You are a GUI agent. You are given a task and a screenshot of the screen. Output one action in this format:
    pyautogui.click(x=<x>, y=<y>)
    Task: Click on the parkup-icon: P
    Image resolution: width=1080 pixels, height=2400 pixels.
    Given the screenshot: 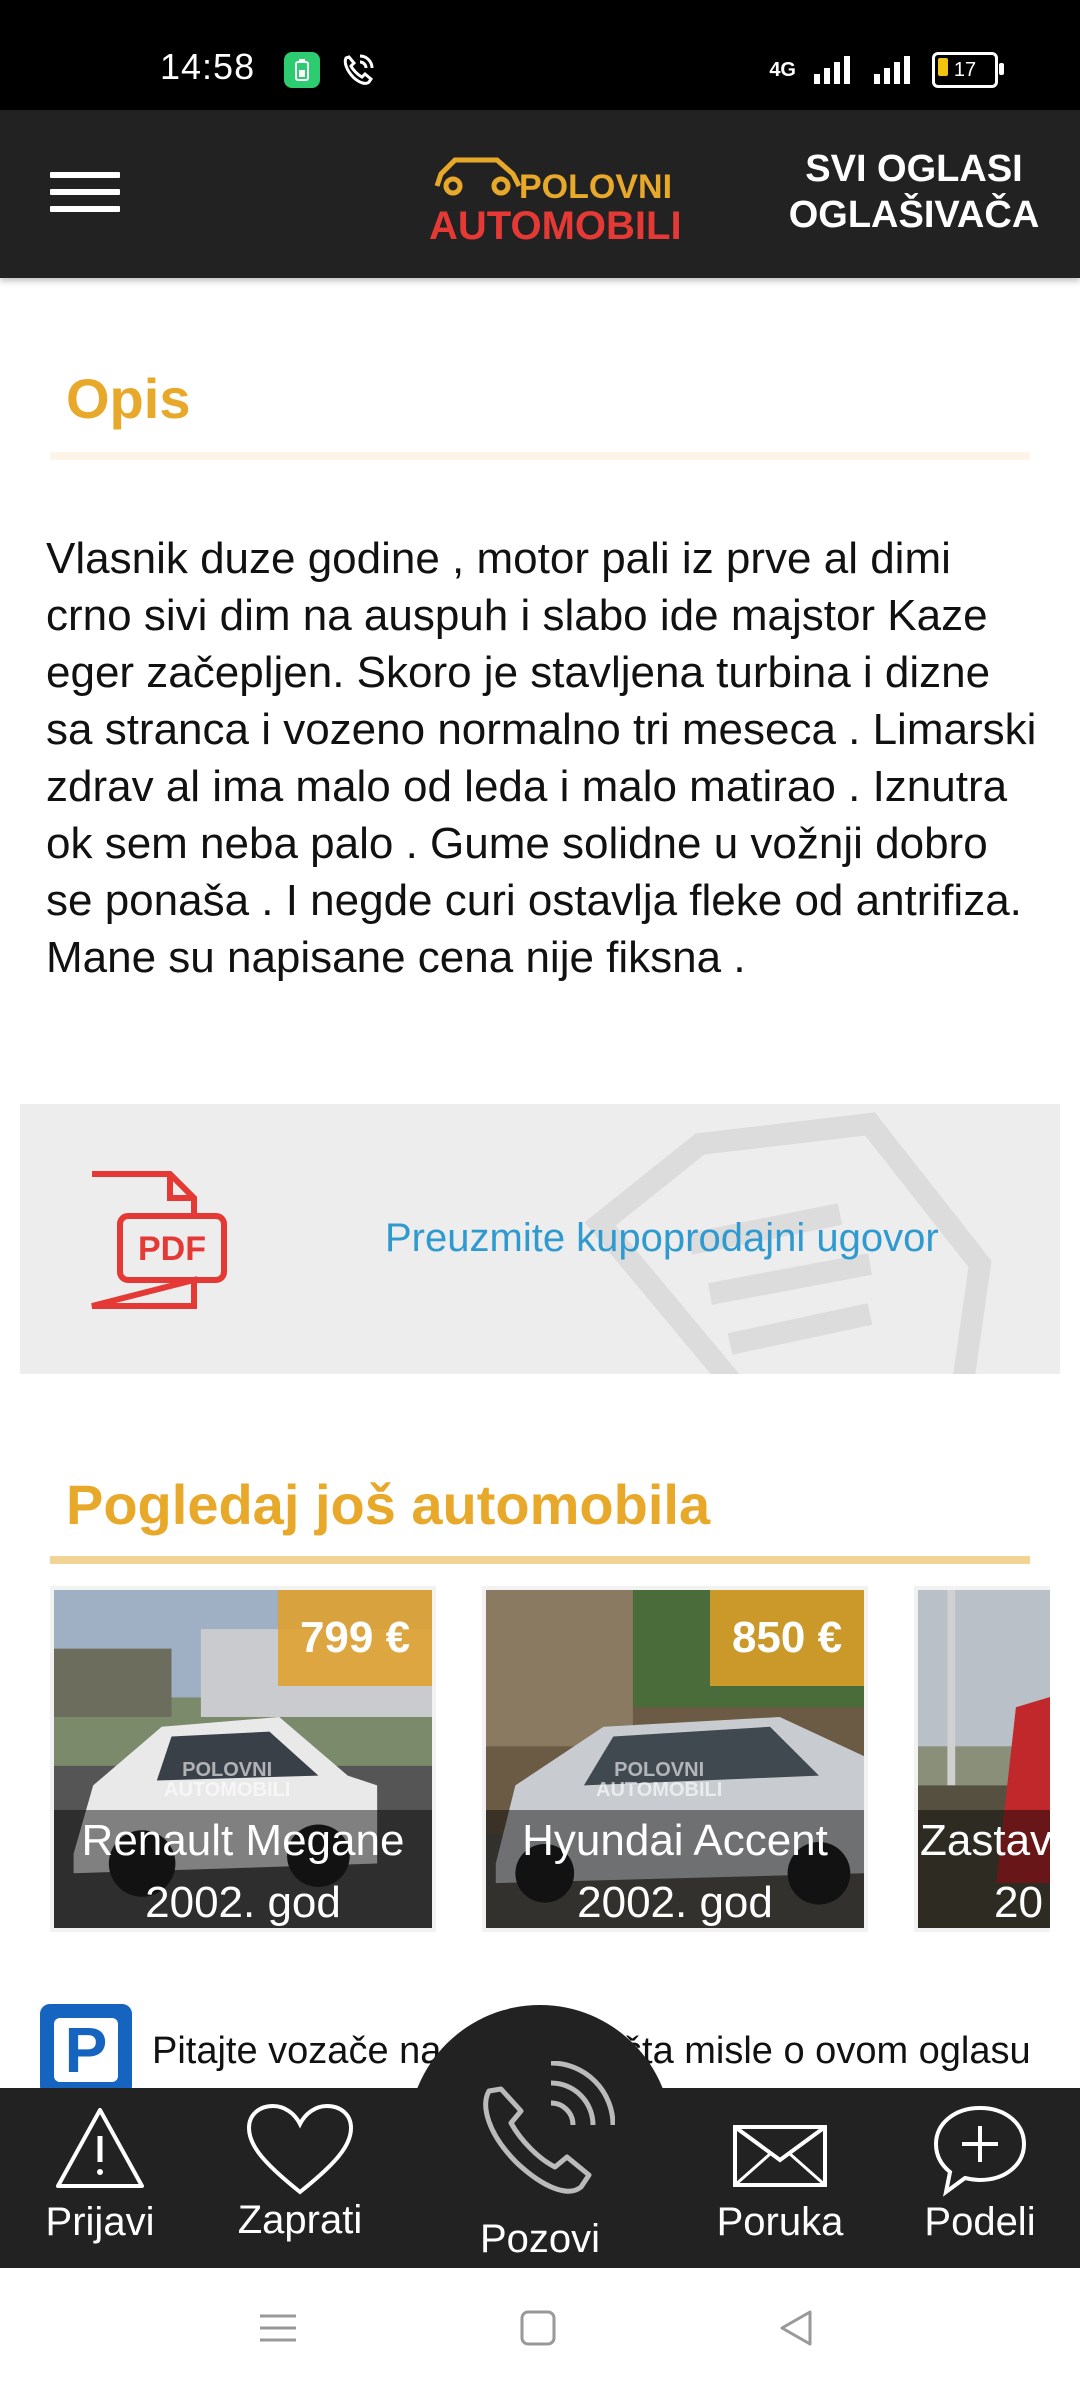 What is the action you would take?
    pyautogui.click(x=86, y=2050)
    